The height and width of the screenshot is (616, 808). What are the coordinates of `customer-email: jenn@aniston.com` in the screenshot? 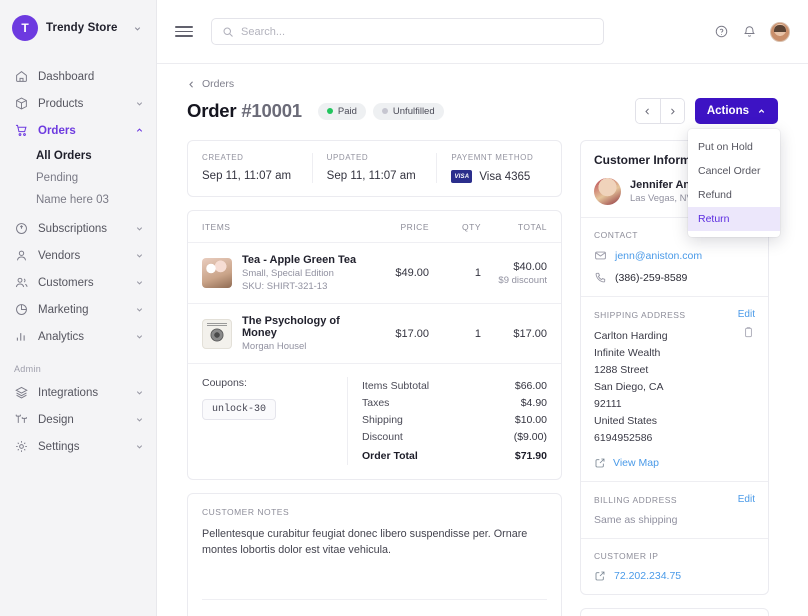 It's located at (658, 256).